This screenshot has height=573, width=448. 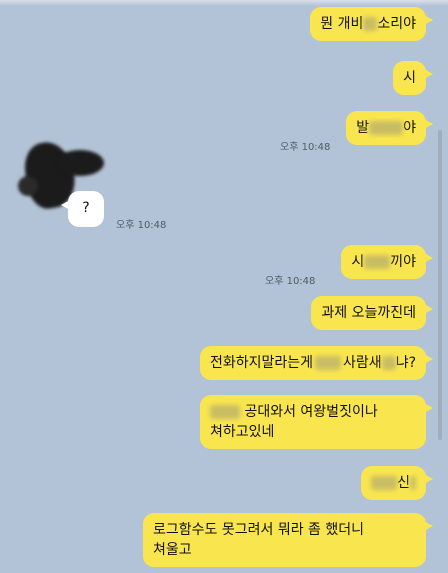 I want to click on message-text: 쳐하고있네, so click(x=242, y=432).